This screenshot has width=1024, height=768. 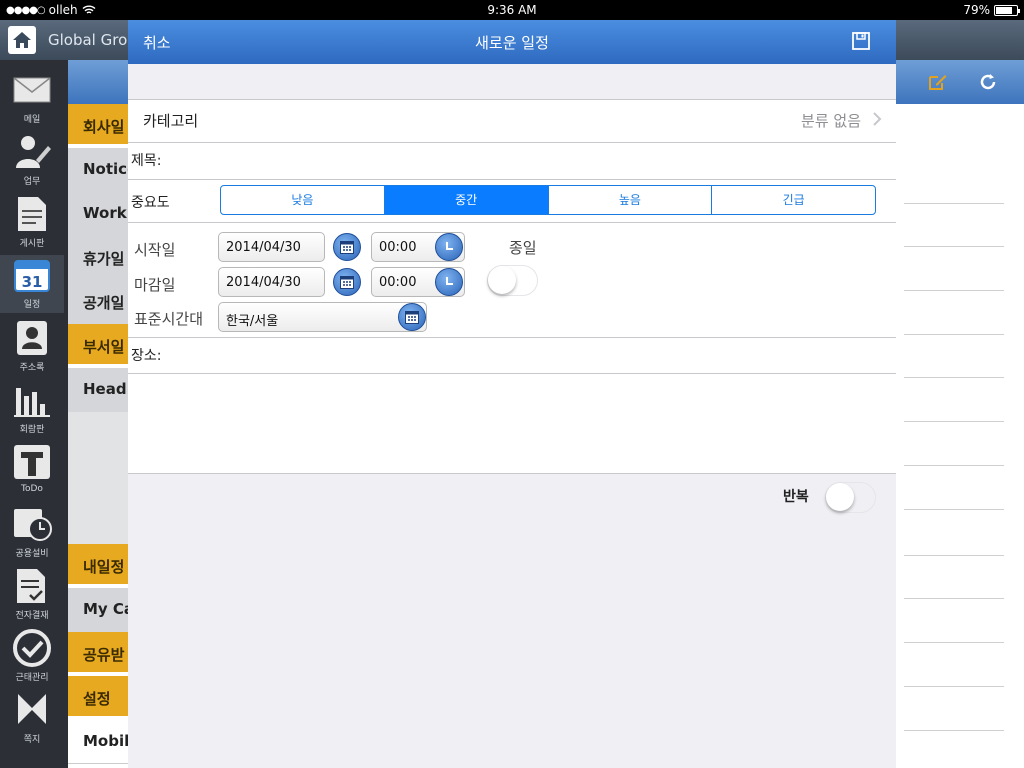 I want to click on timezone-picker-button, so click(x=412, y=317).